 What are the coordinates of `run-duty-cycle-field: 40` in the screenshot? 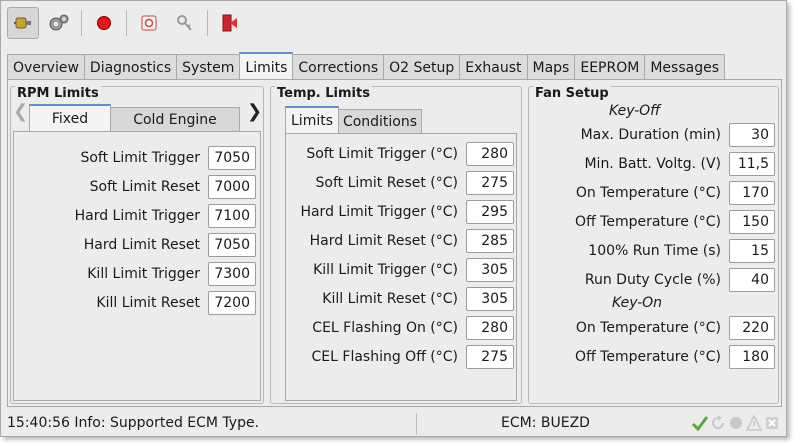 It's located at (752, 280).